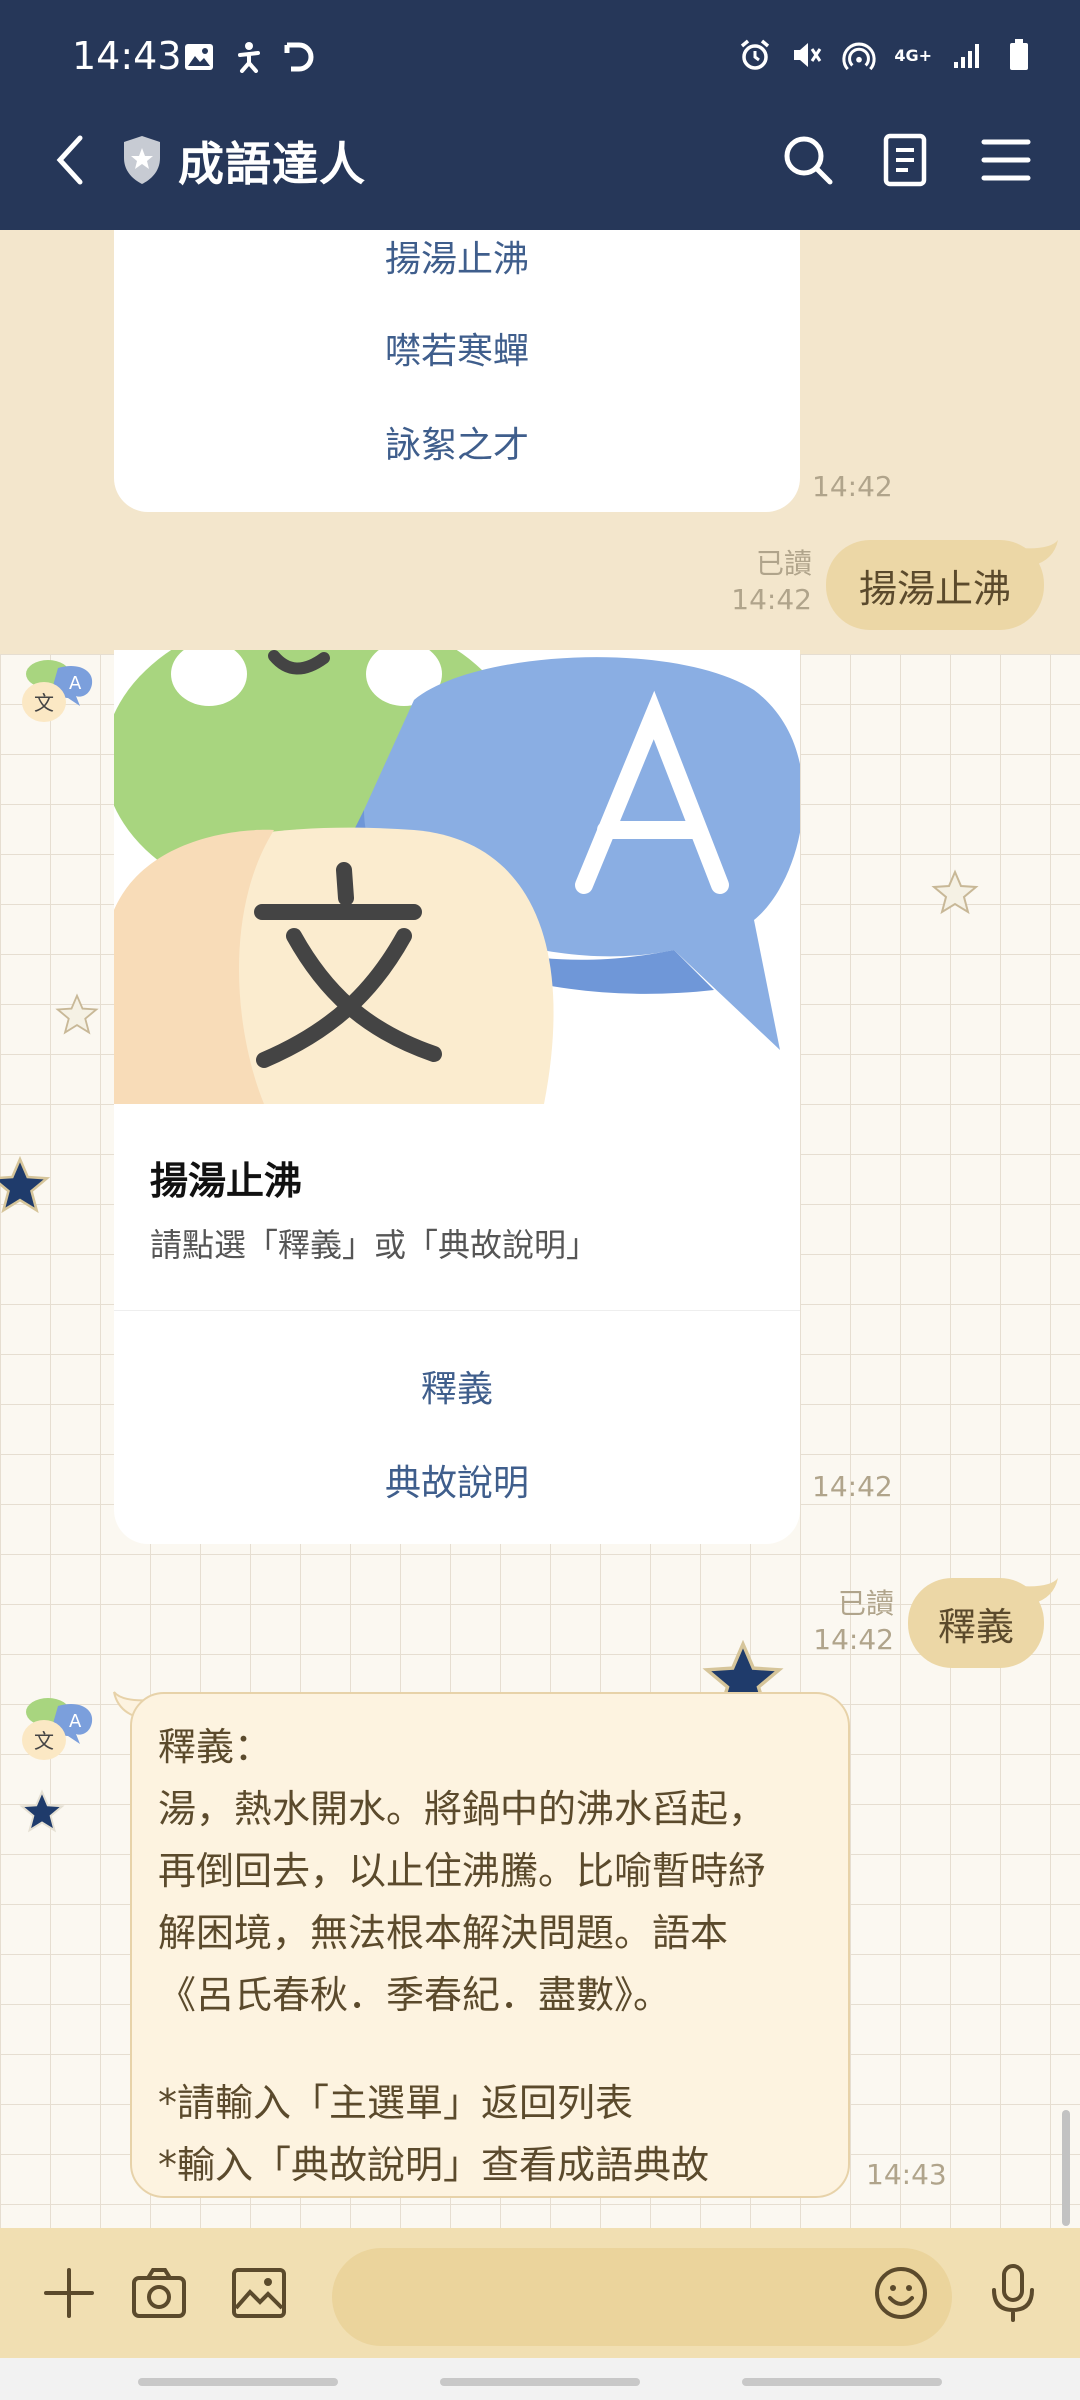  I want to click on back-icon, so click(70, 160).